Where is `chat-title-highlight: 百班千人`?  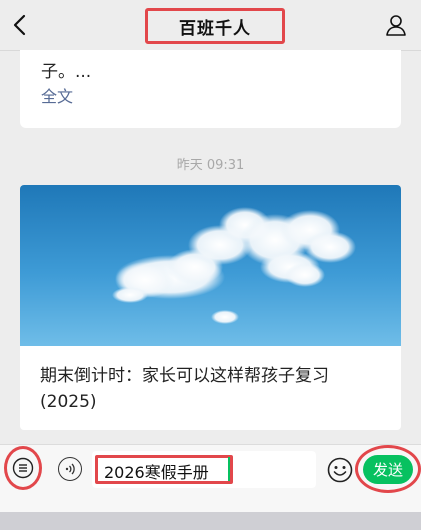
chat-title-highlight: 百班千人 is located at coordinates (215, 26).